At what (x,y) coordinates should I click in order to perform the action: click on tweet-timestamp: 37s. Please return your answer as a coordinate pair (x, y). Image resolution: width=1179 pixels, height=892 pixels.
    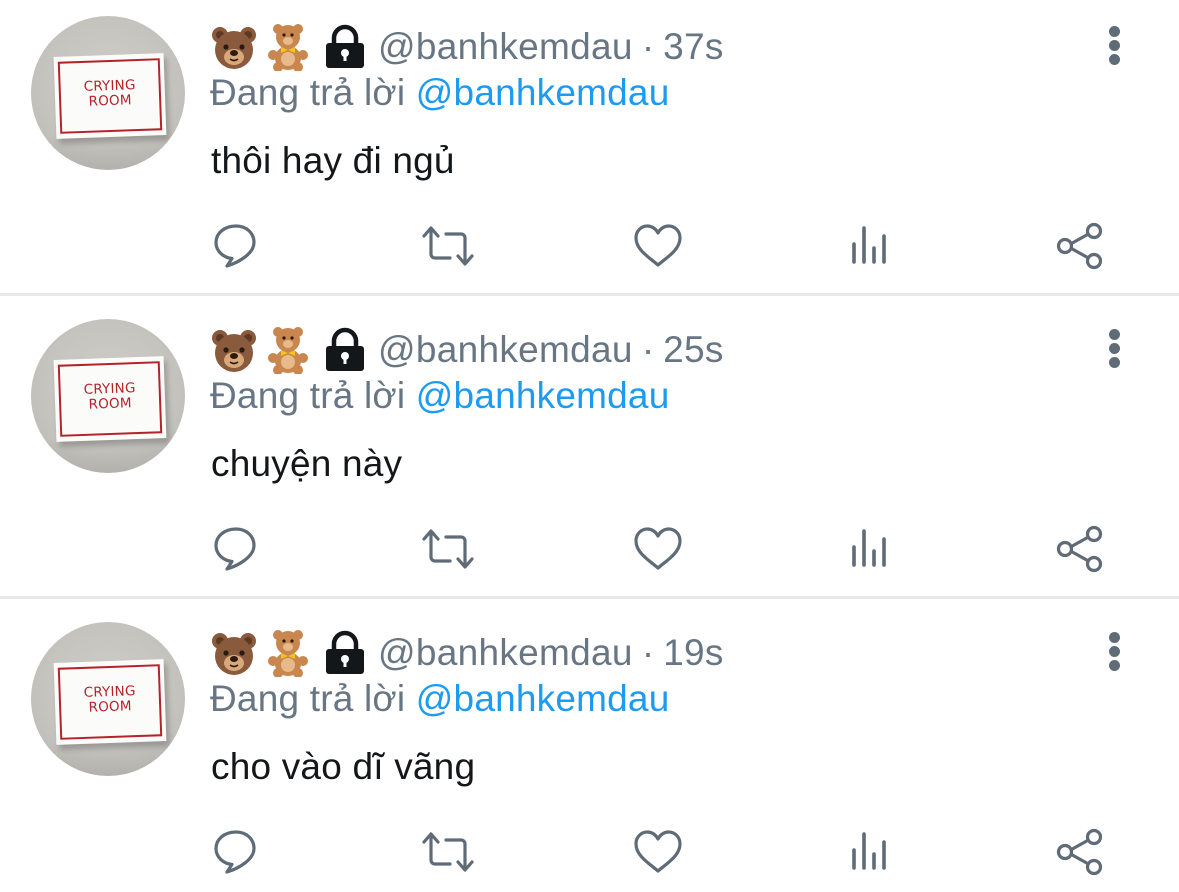
    Looking at the image, I should click on (693, 47).